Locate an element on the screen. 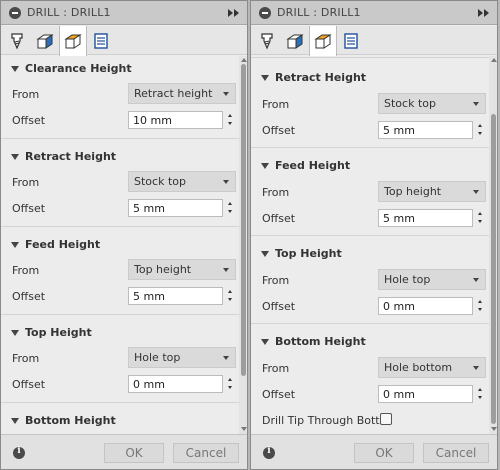 The height and width of the screenshot is (470, 500). clearance-offset-spinner is located at coordinates (230, 120).